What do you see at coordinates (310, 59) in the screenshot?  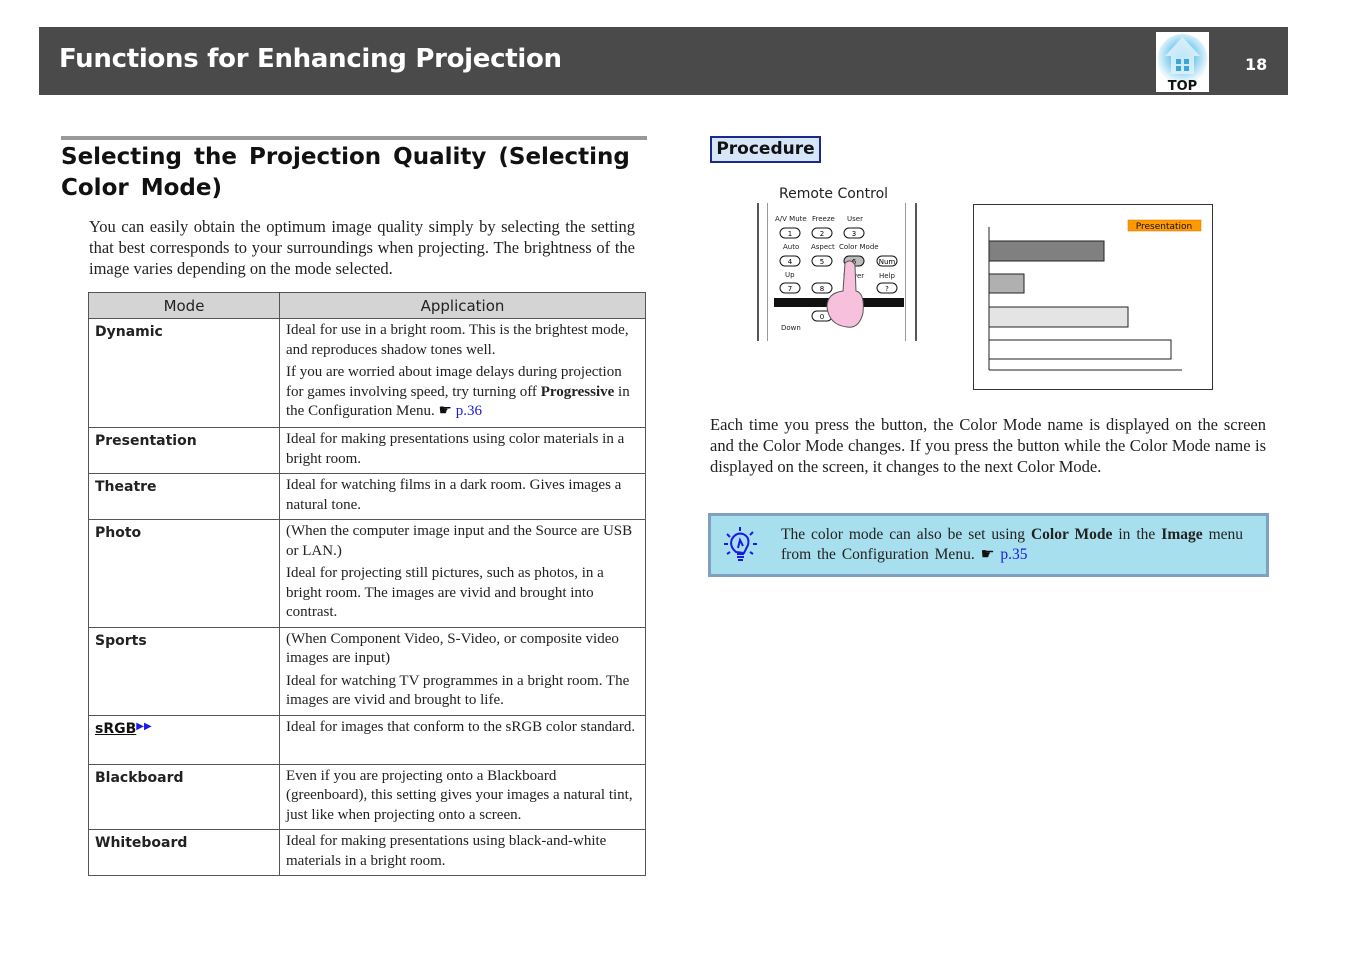 I see `chapter-title: Functions for Enhancing Projection` at bounding box center [310, 59].